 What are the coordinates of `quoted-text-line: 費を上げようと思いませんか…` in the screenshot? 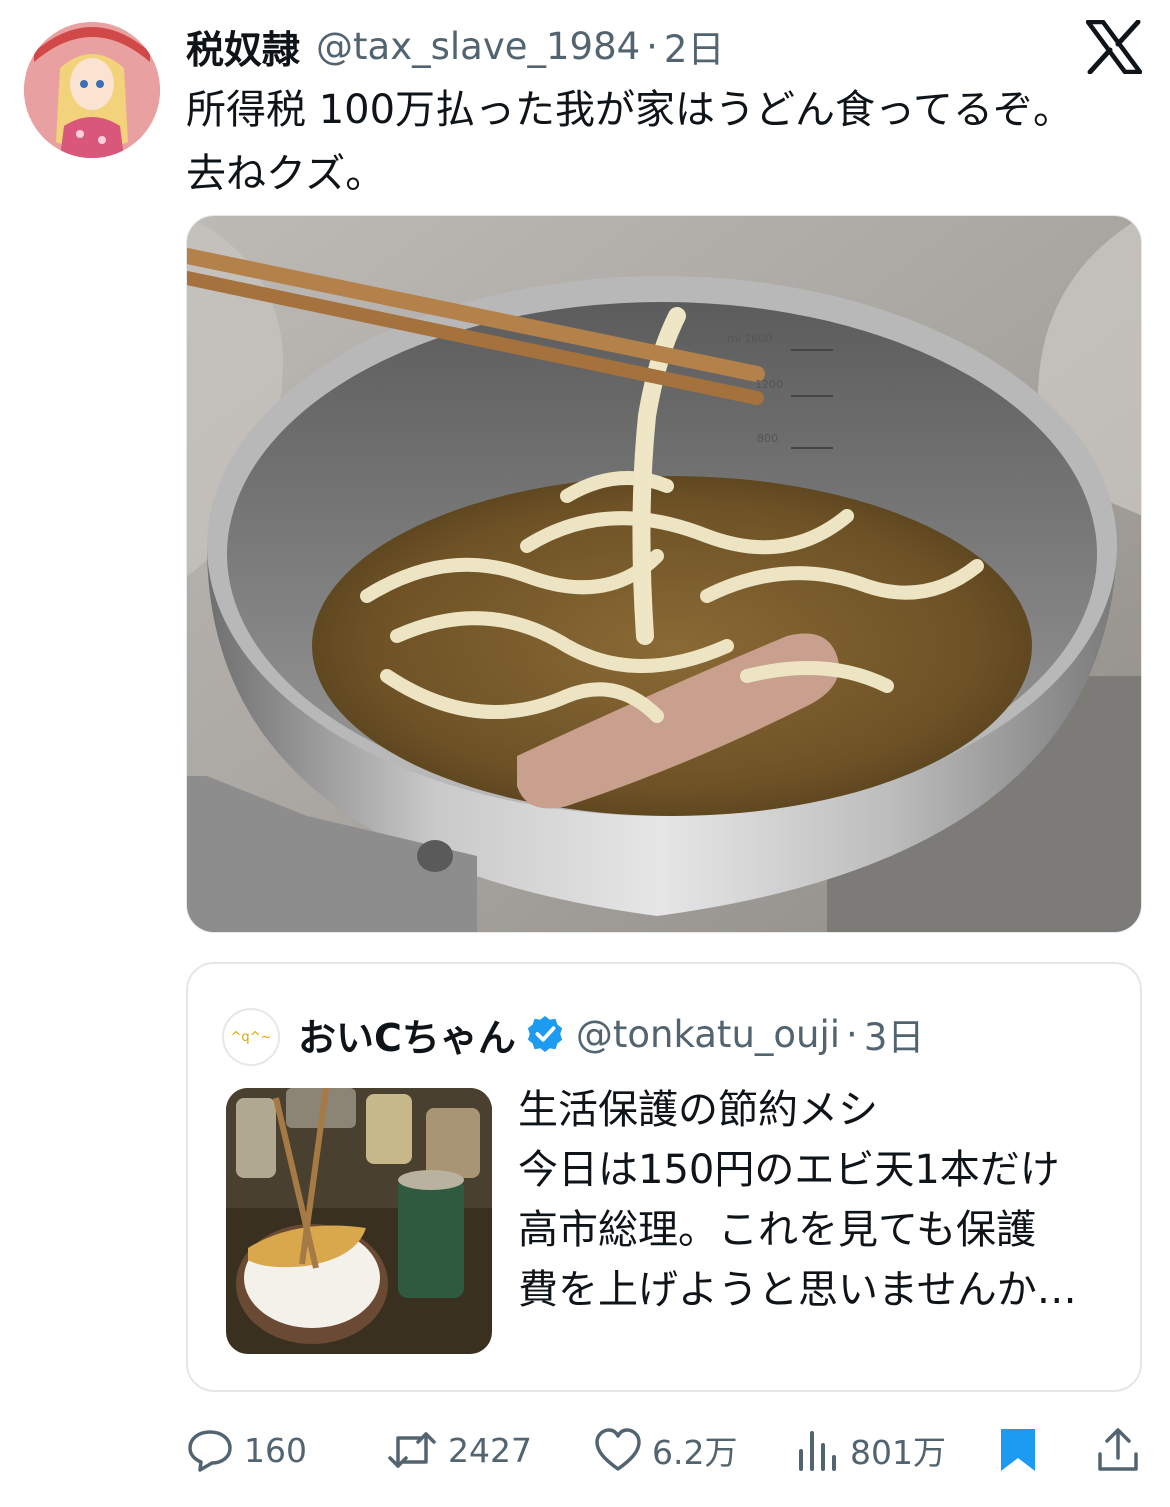 It's located at (797, 1290).